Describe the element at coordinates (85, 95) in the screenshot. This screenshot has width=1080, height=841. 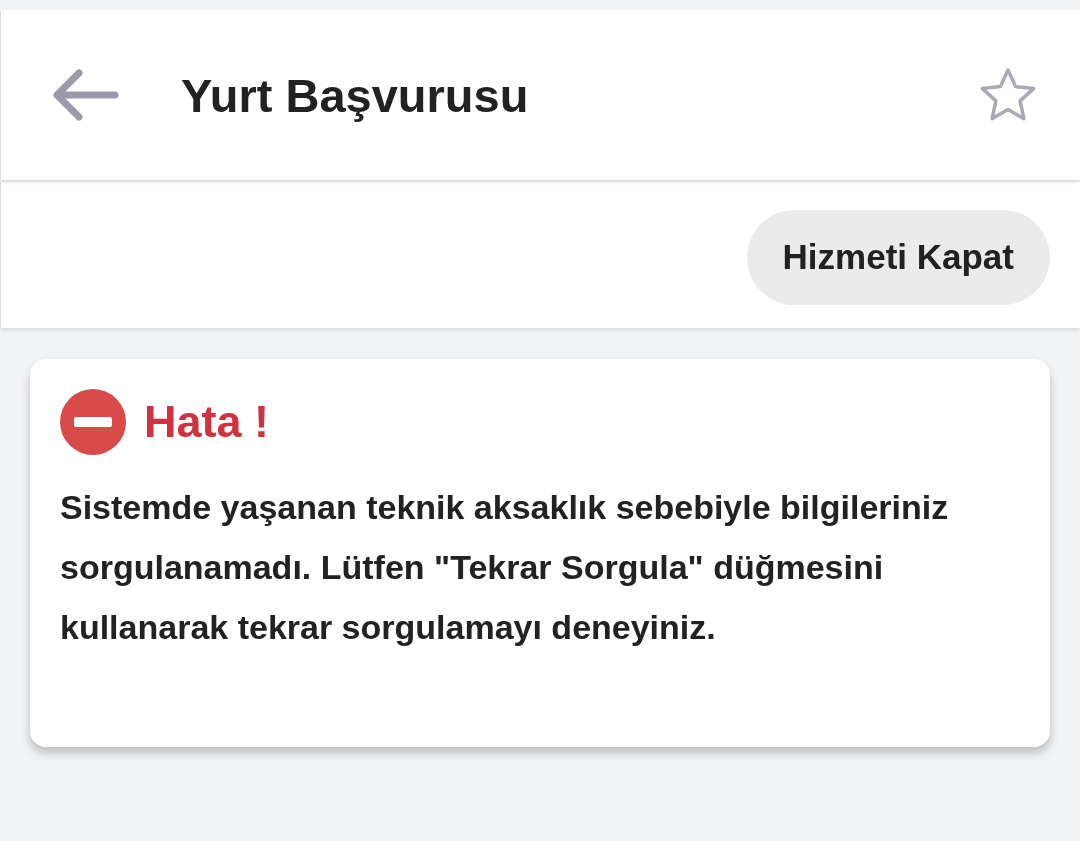
I see `back-arrow-icon` at that location.